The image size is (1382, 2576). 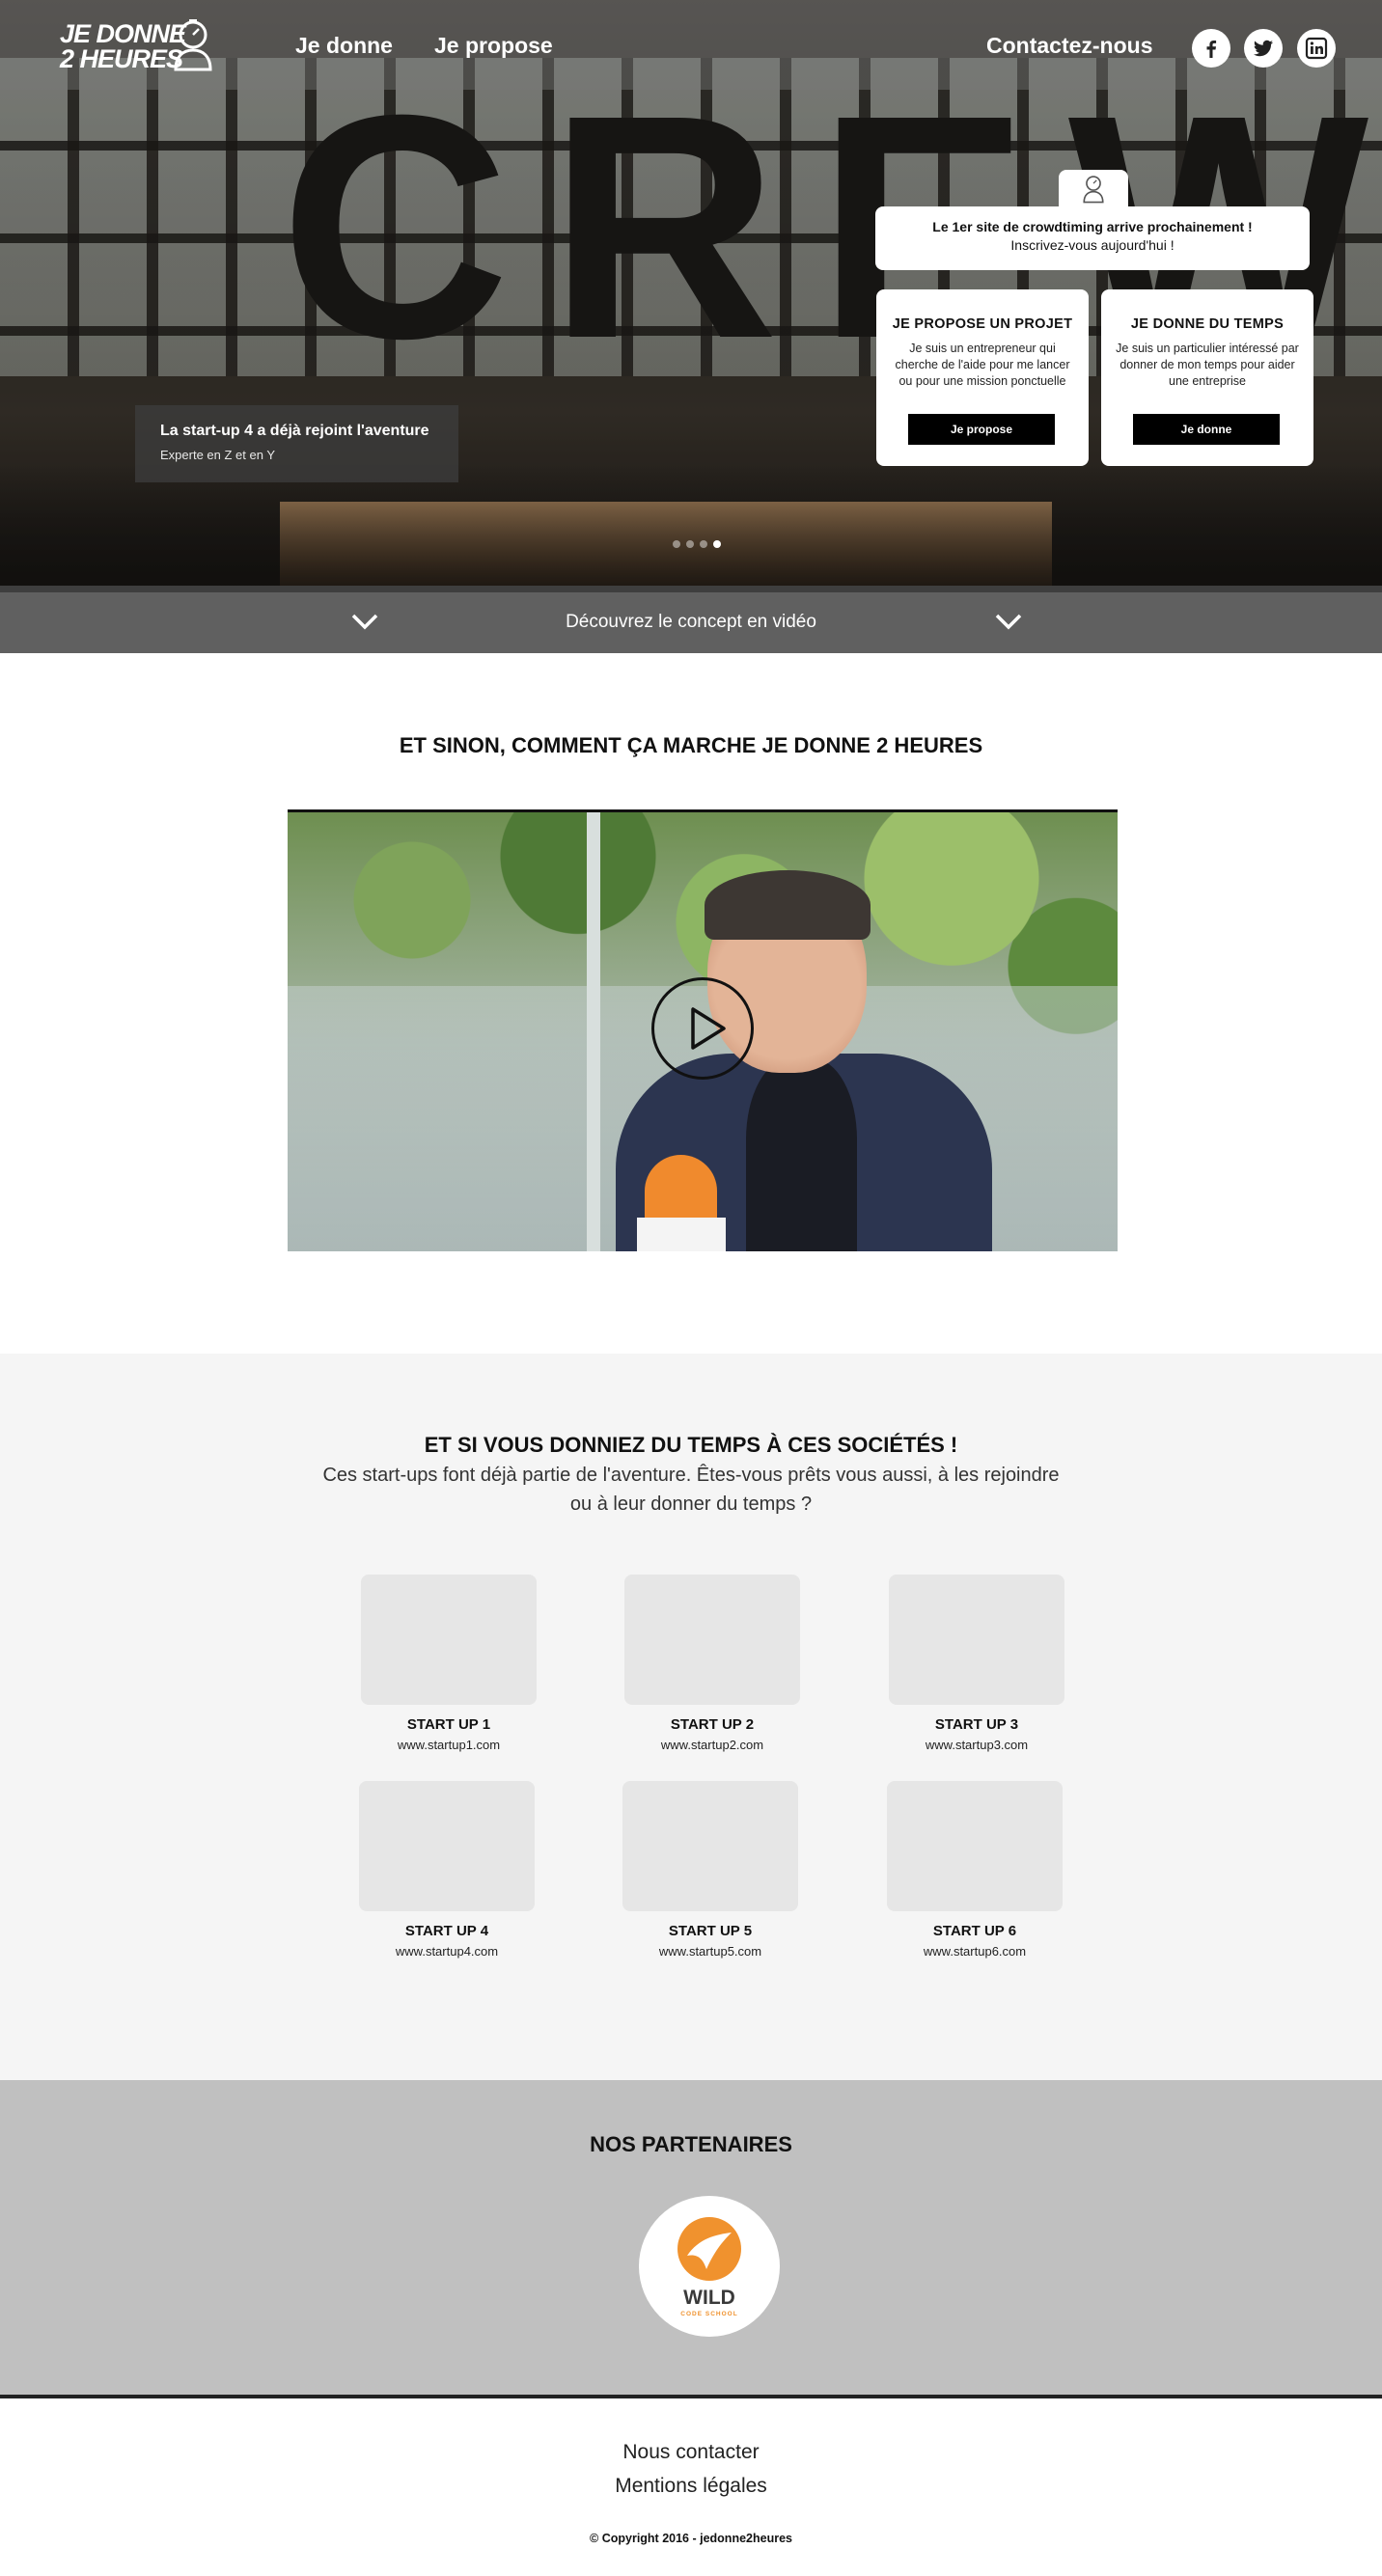 I want to click on concept-video-player, so click(x=703, y=1030).